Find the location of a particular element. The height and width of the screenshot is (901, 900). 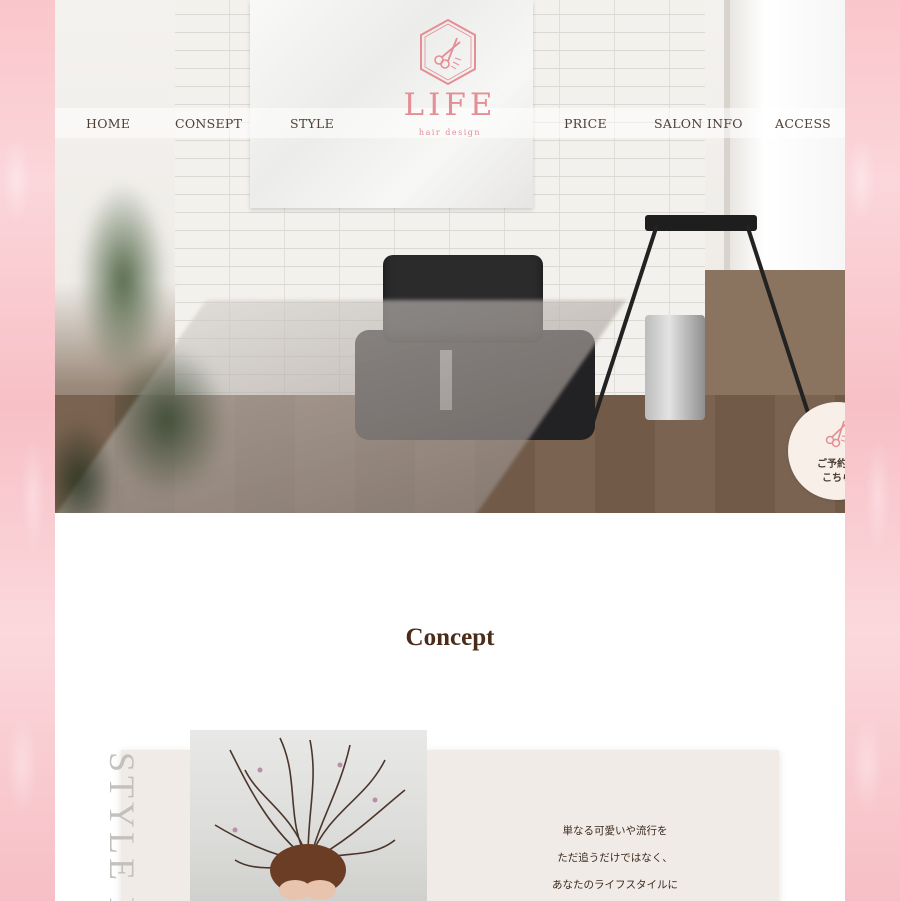

blurred-plant is located at coordinates (155, 316).